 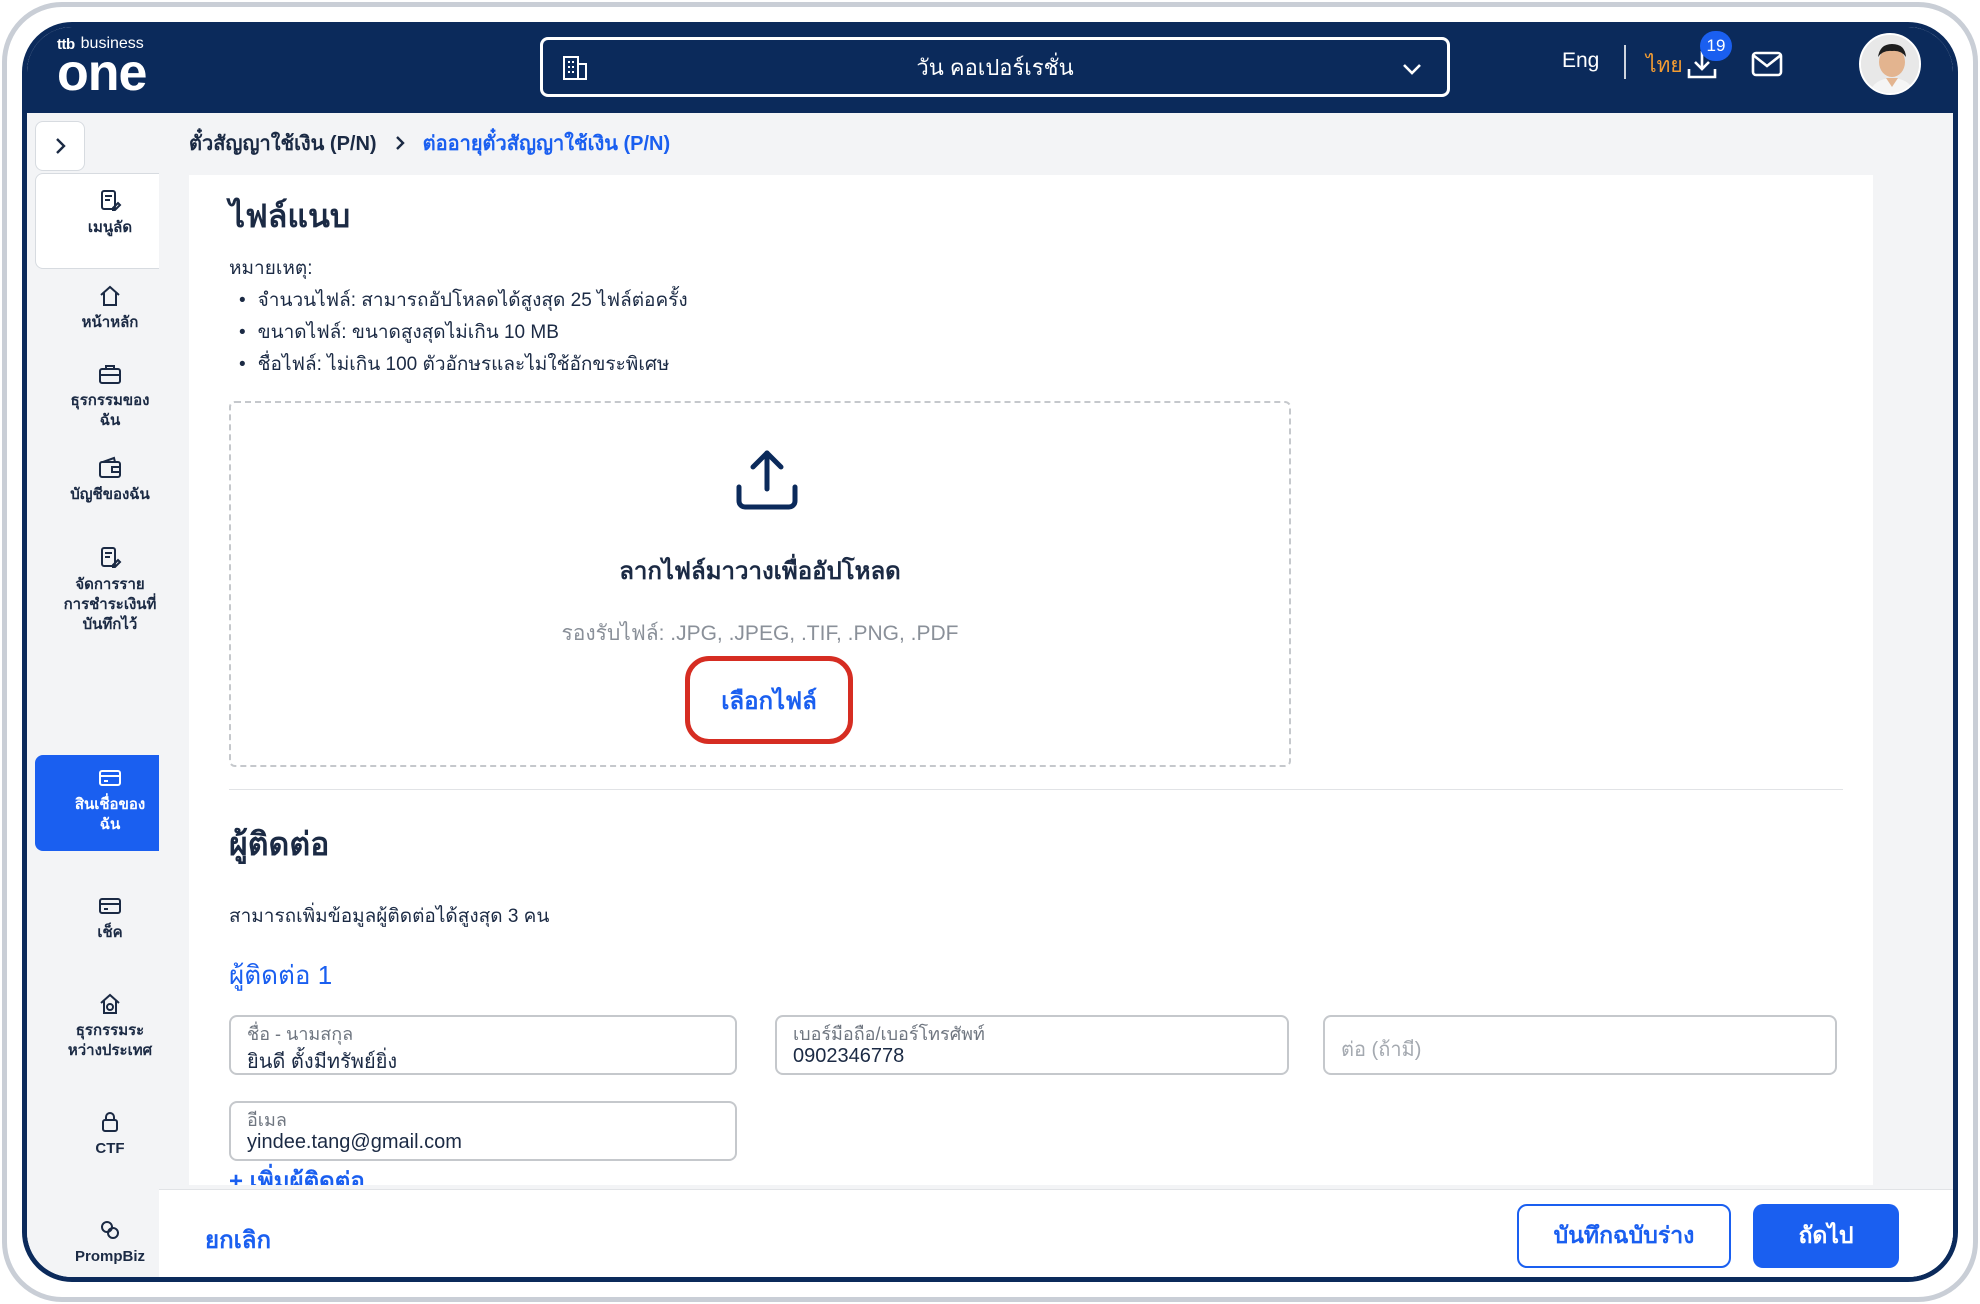 What do you see at coordinates (322, 1062) in the screenshot?
I see `name-field-value: ยินดี ตั้งมีทรัพย์ยิ่ง` at bounding box center [322, 1062].